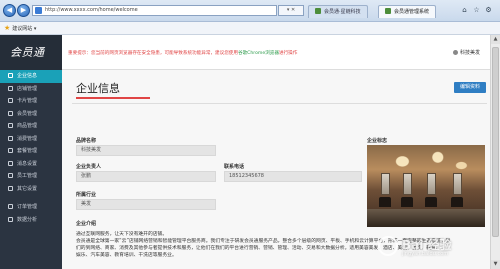 The width and height of the screenshot is (500, 269). Describe the element at coordinates (10, 138) in the screenshot. I see `receipt-icon` at that location.